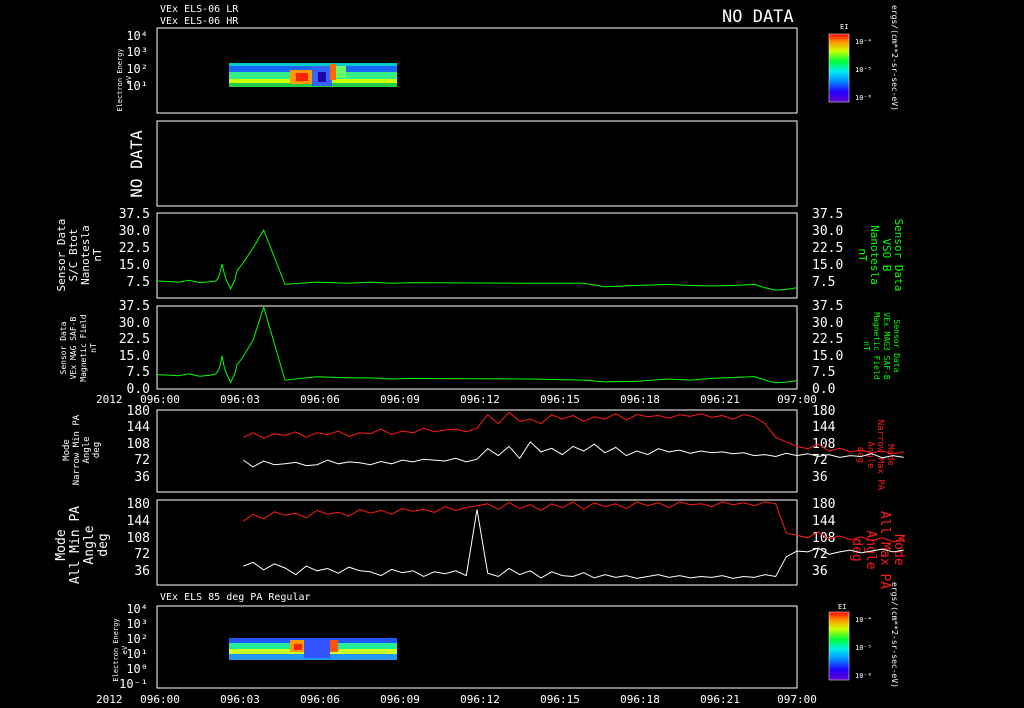 This screenshot has height=708, width=1024. I want to click on panel-4-right-label-line: Magnetic Field, so click(876, 346).